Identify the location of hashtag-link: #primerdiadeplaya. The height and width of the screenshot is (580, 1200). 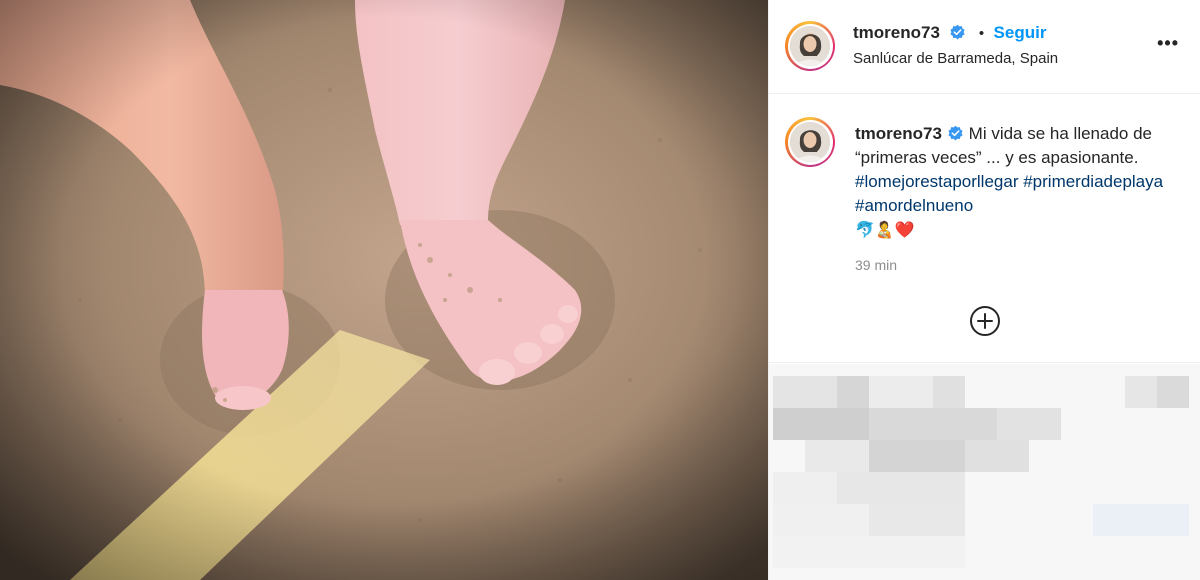
(1093, 181).